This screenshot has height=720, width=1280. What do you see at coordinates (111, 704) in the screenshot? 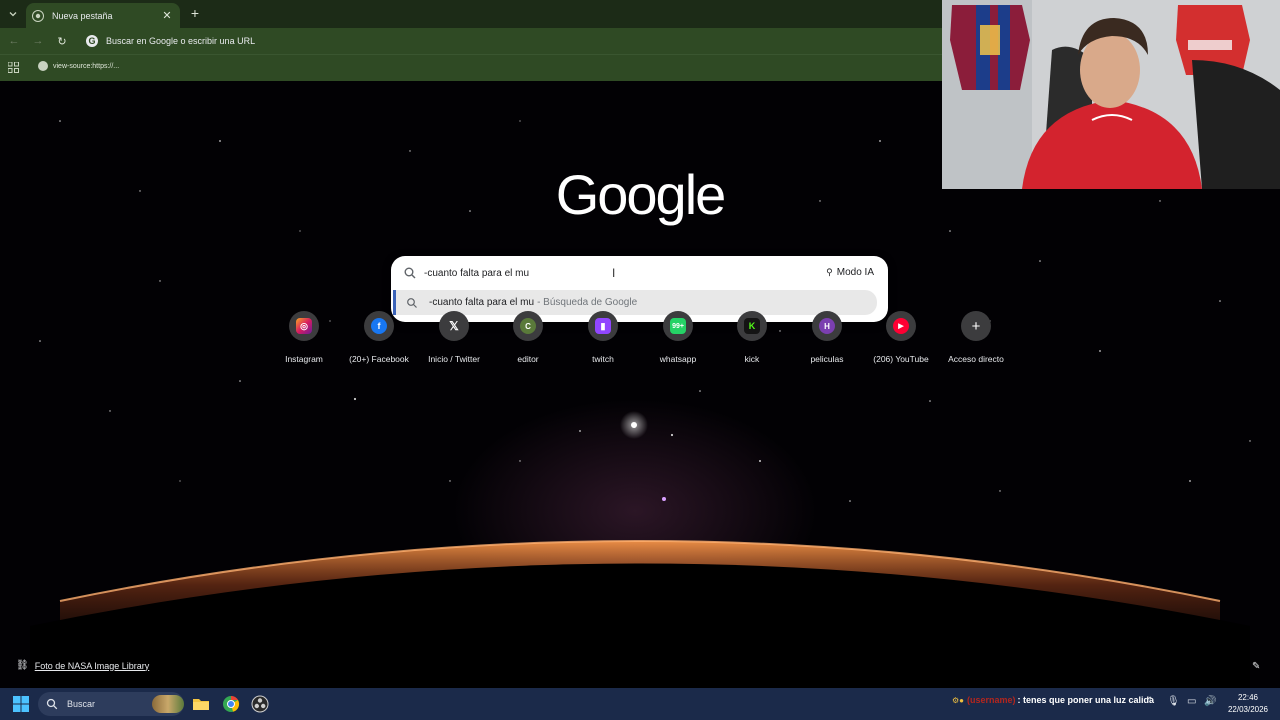
I see `taskbar-search: Buscar` at bounding box center [111, 704].